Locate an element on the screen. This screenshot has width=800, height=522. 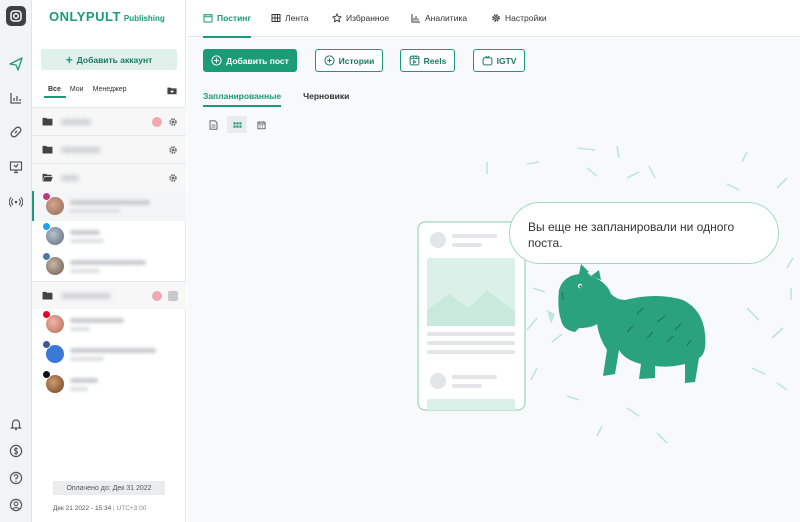
send-icon is located at coordinates (16, 64).